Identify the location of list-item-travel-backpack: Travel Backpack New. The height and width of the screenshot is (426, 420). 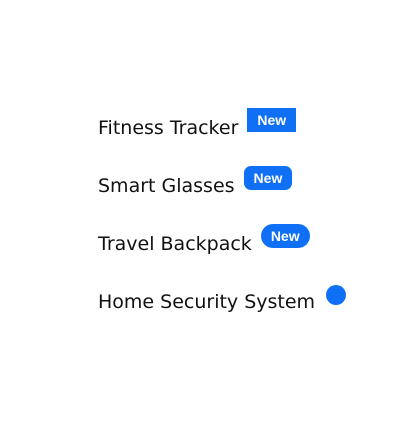
(222, 253).